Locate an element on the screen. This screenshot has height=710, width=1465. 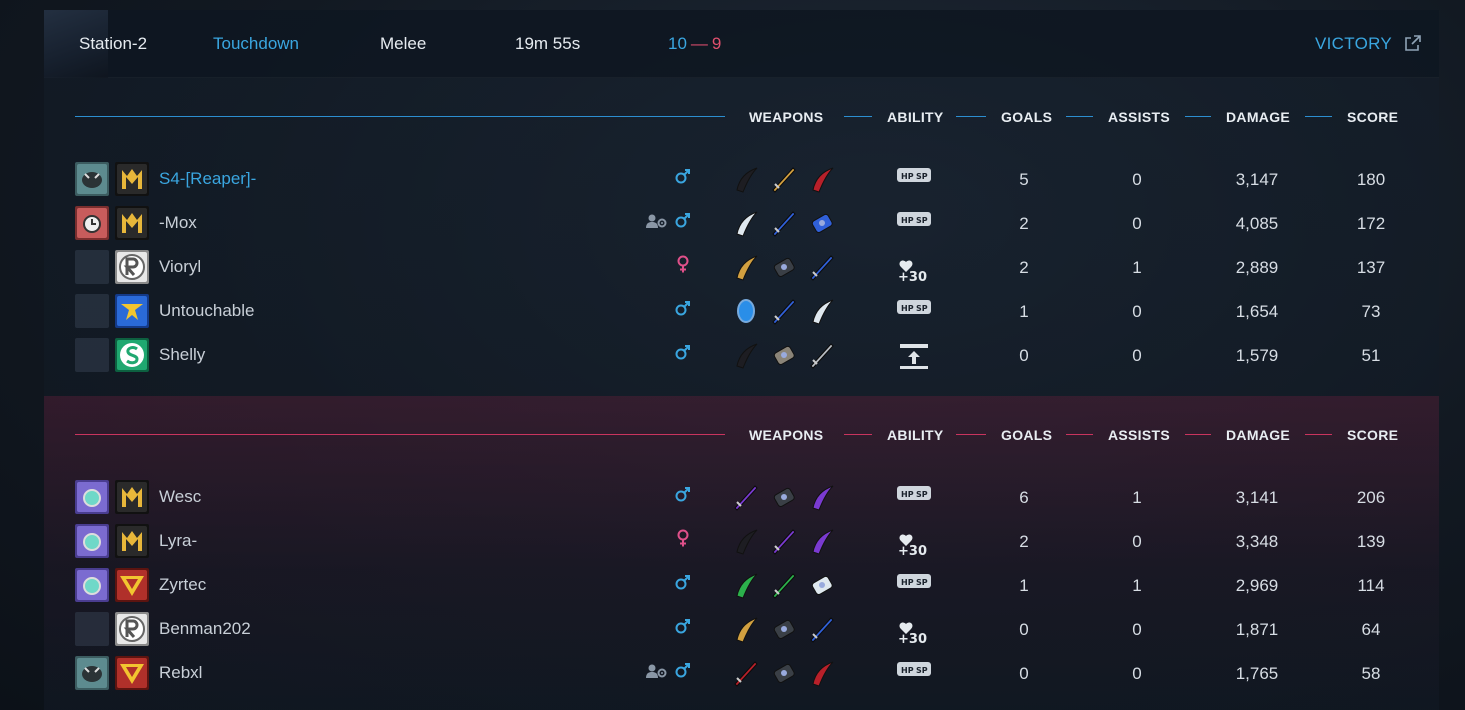
player-row: -Mox HP SP 2 0 4,085 172 is located at coordinates (741, 222).